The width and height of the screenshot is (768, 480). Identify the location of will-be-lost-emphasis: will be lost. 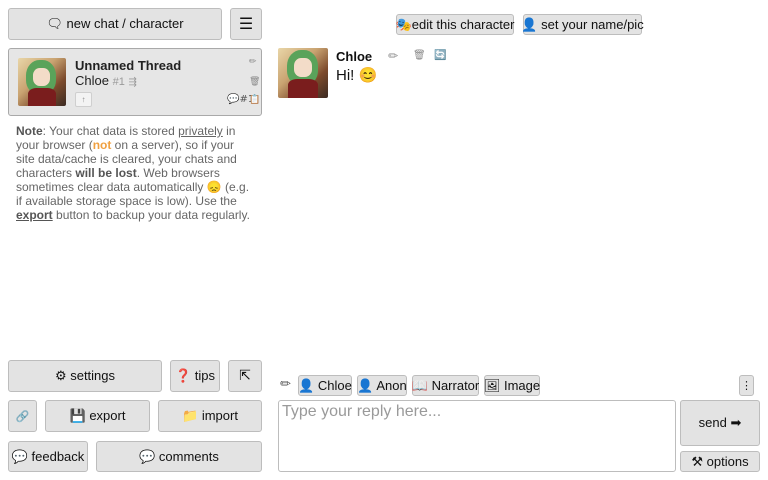
(106, 173).